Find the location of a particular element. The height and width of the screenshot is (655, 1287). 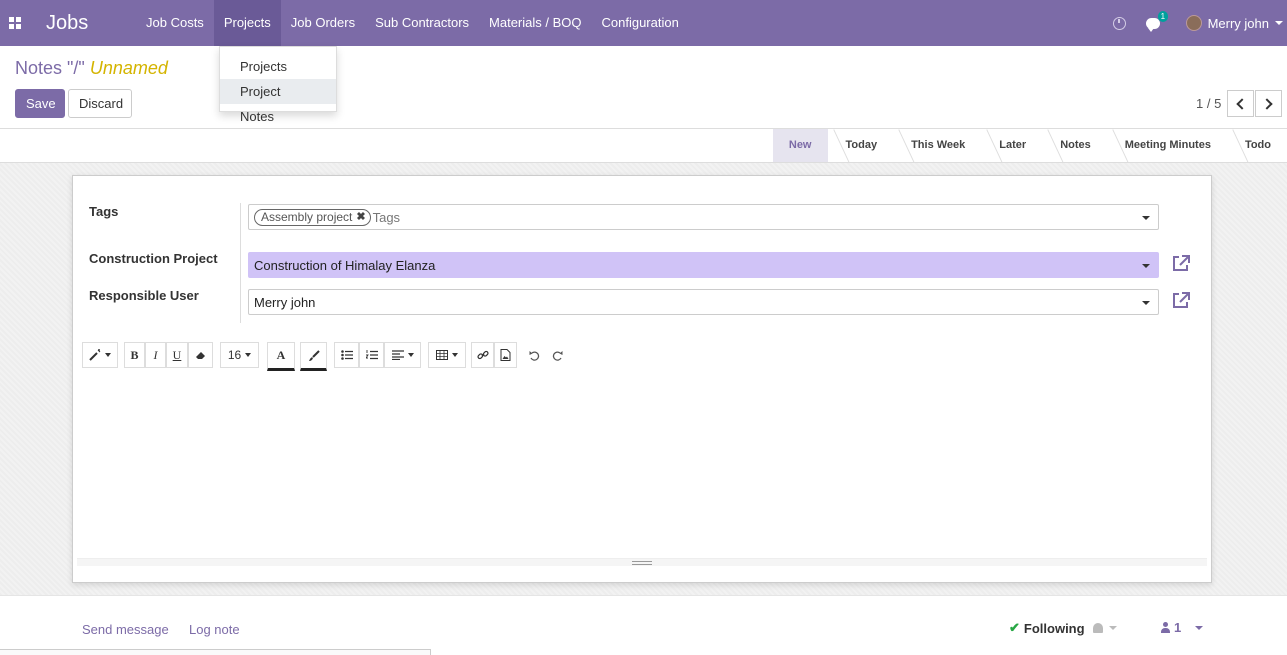

table-icon is located at coordinates (442, 355).